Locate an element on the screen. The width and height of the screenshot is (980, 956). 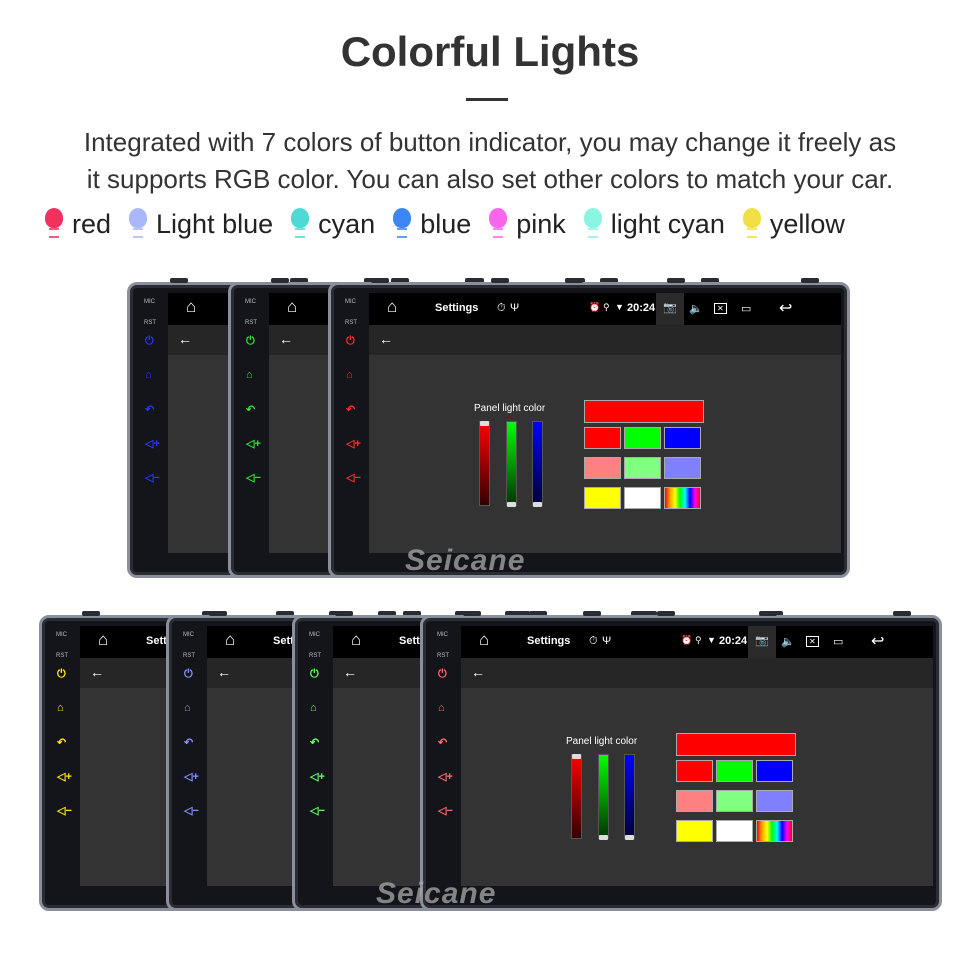
legend-item: Light blue is located at coordinates (200, 224).